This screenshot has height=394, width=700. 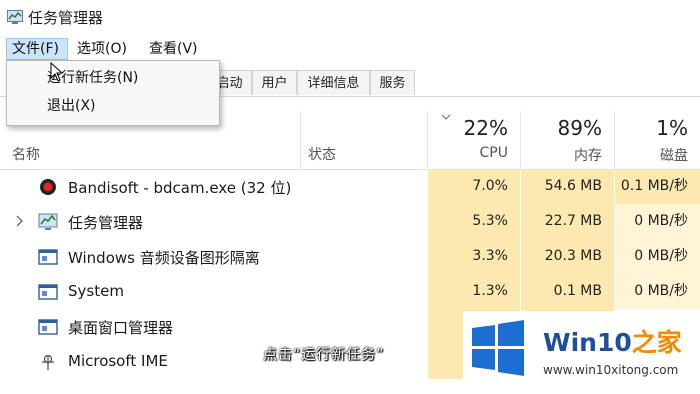 I want to click on column-disk-header: 1% 磁盘, so click(x=657, y=140).